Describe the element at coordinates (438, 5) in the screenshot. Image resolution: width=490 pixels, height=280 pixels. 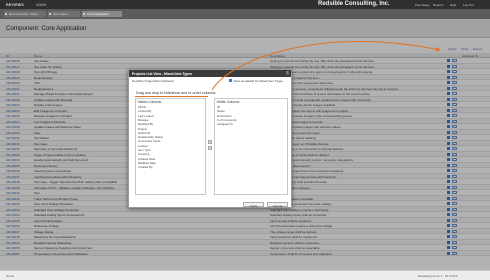
I see `reports-link: Reports` at that location.